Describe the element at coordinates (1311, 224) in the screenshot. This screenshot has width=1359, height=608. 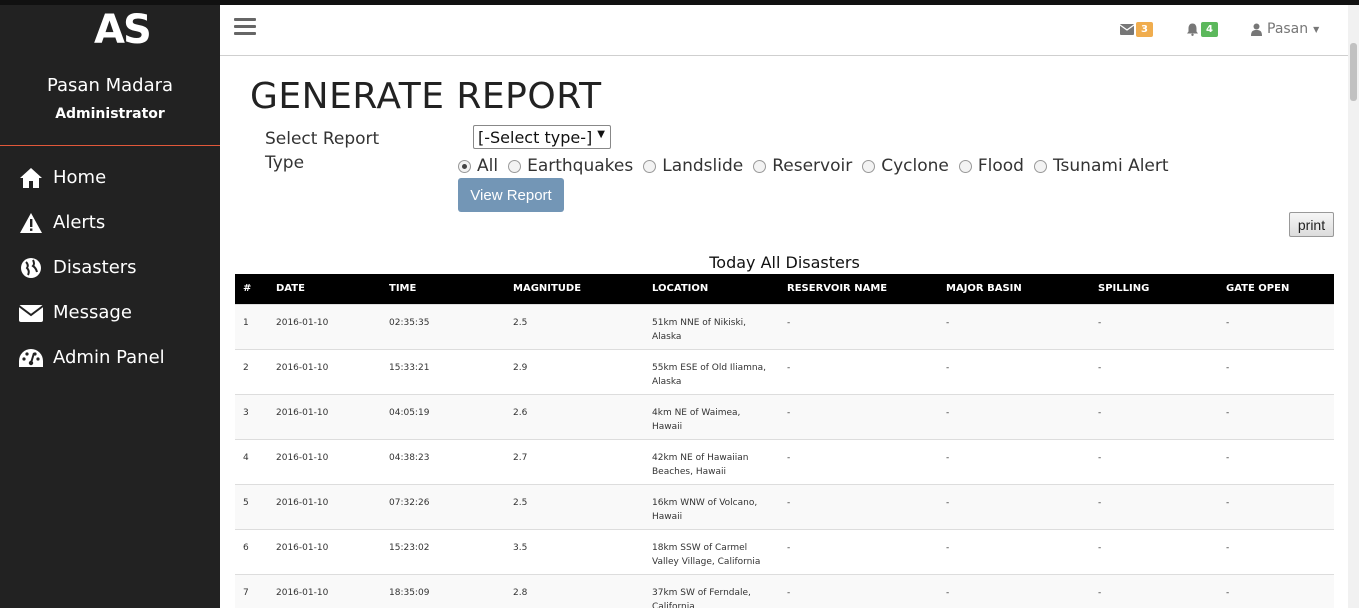
I see `print-button: print` at that location.